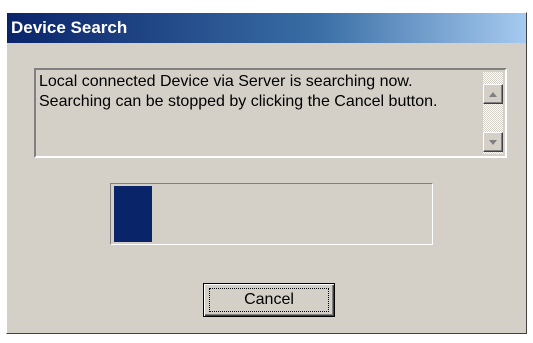 The width and height of the screenshot is (533, 343). What do you see at coordinates (493, 113) in the screenshot?
I see `message-scrollbar` at bounding box center [493, 113].